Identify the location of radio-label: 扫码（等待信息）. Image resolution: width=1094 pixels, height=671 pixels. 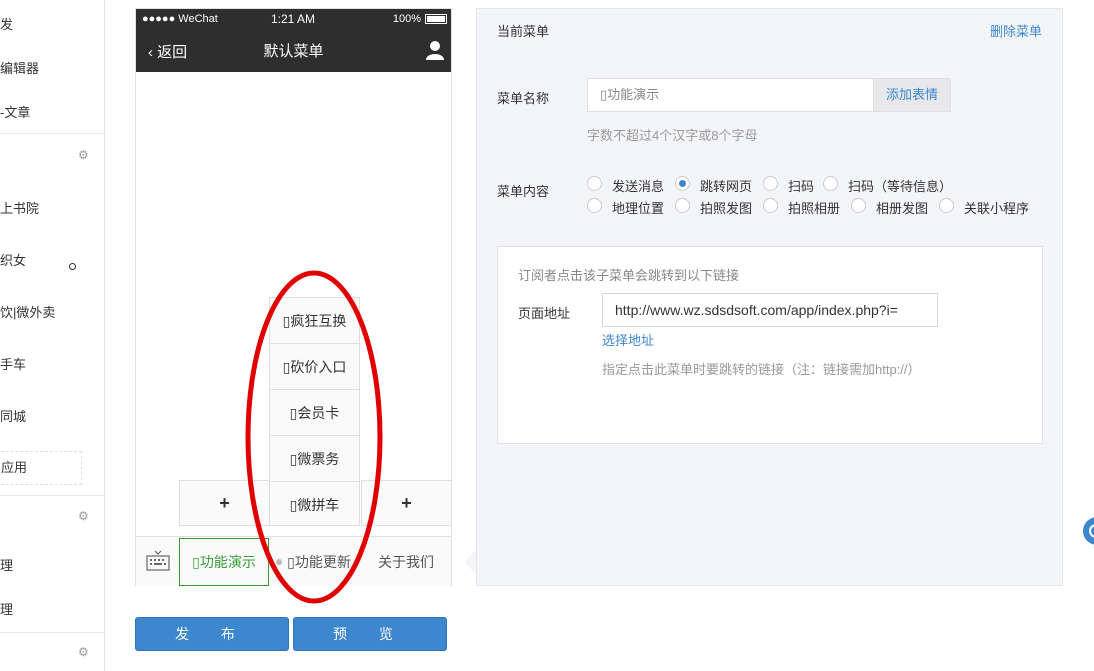
(900, 186).